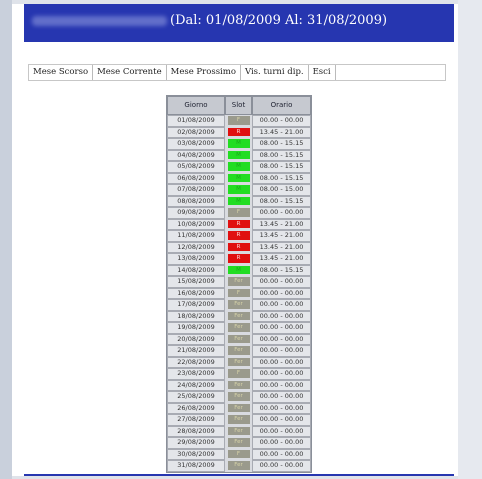 This screenshot has width=482, height=479. I want to click on menu-view-shifts: Vis. turni dip., so click(275, 72).